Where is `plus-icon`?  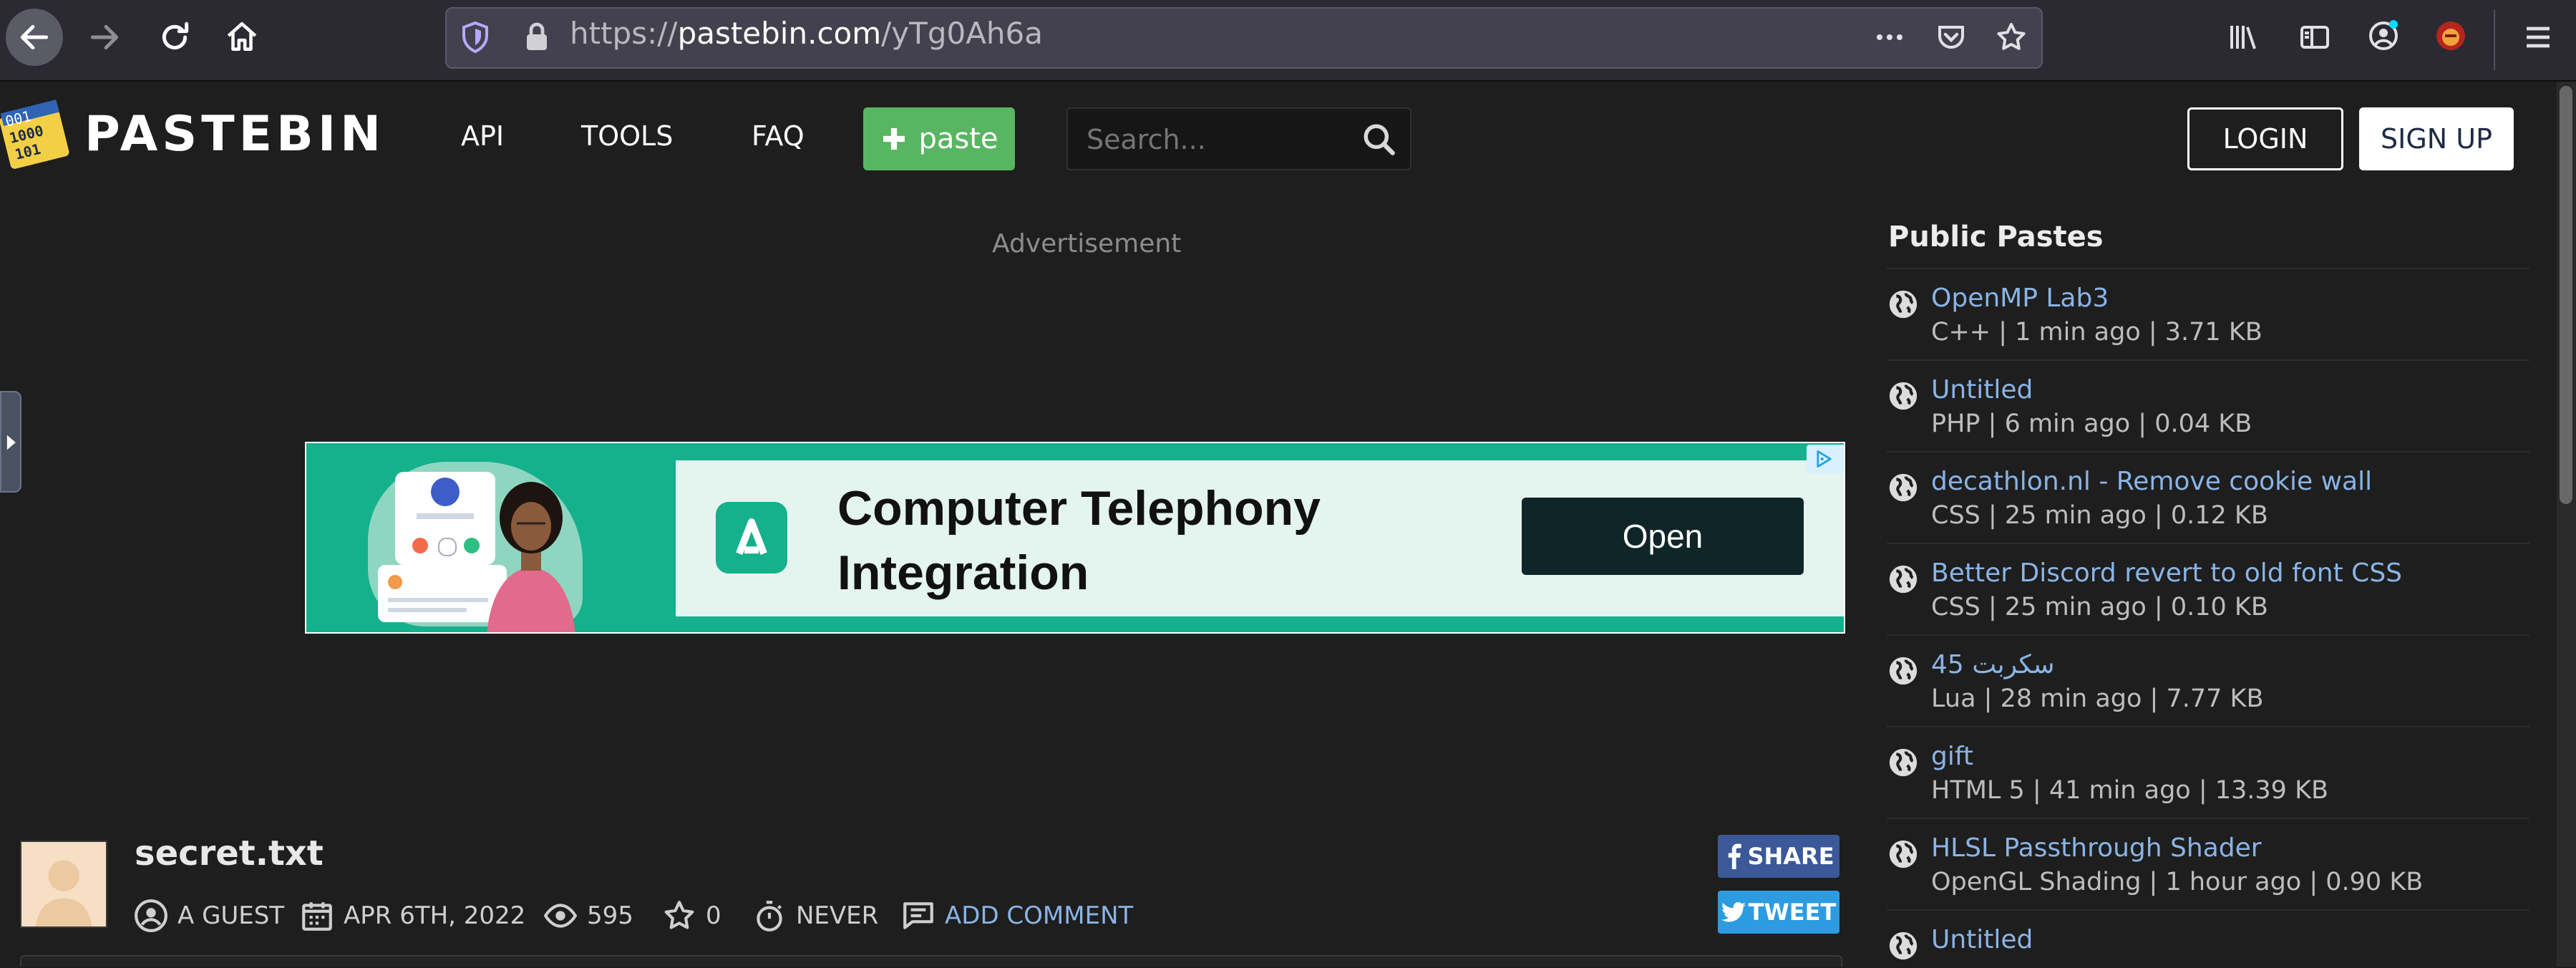
plus-icon is located at coordinates (894, 139).